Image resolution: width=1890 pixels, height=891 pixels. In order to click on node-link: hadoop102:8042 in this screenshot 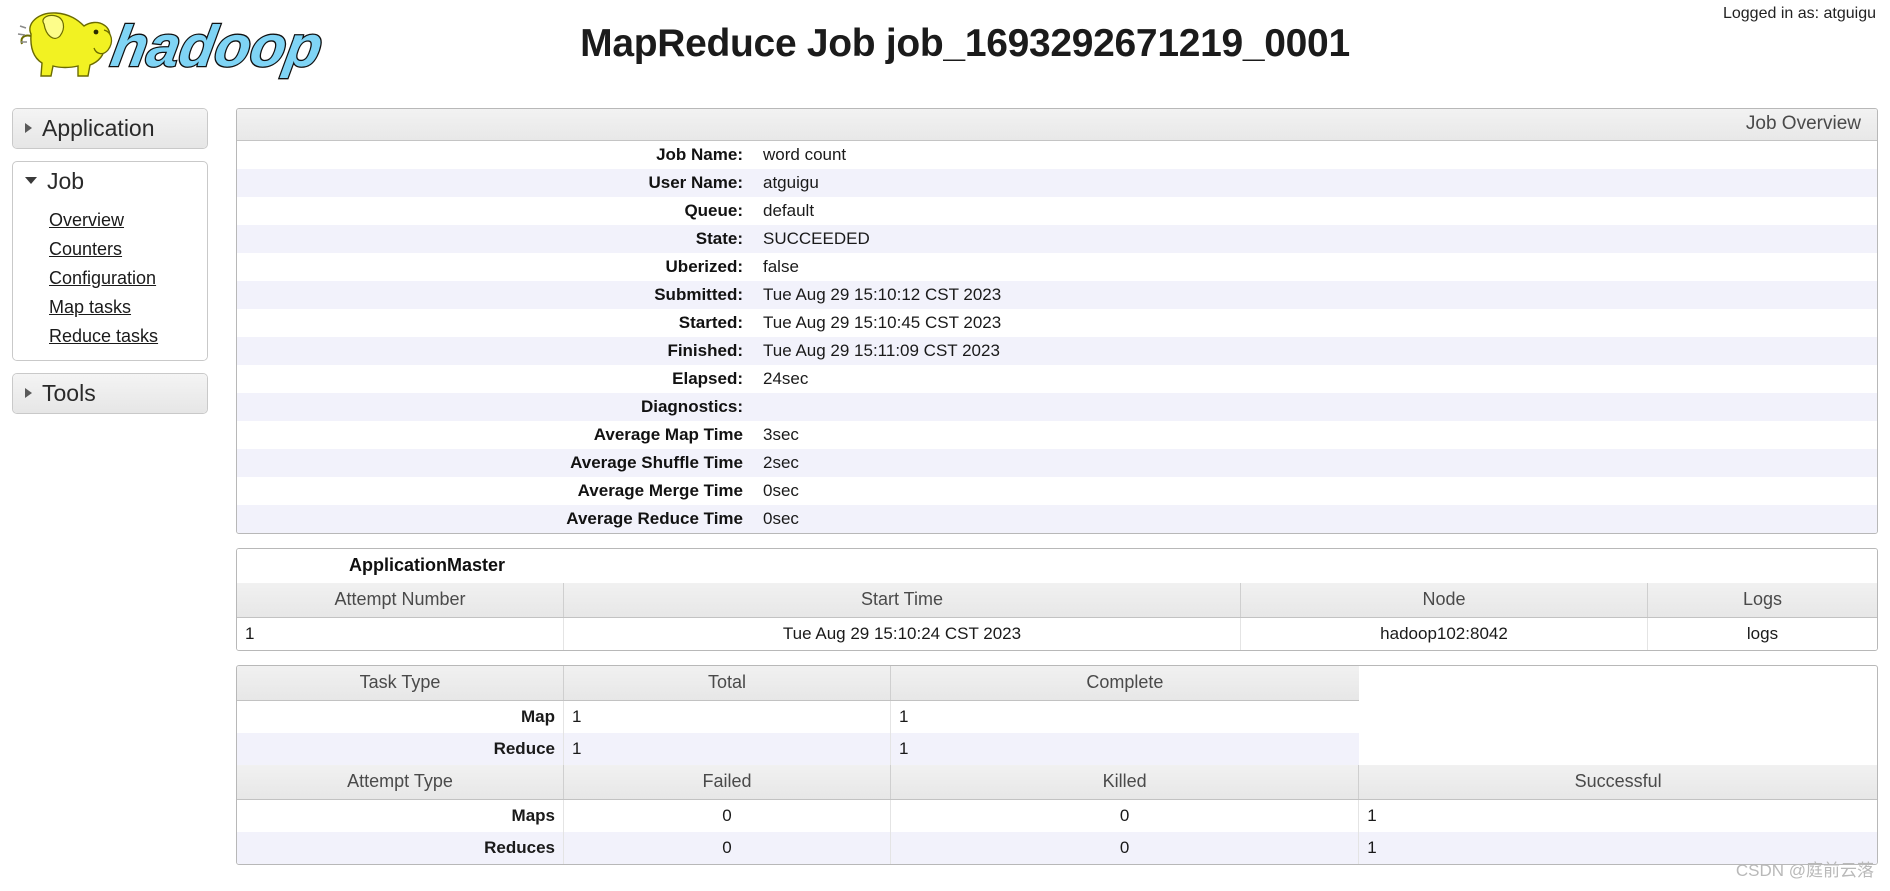, I will do `click(1444, 633)`.